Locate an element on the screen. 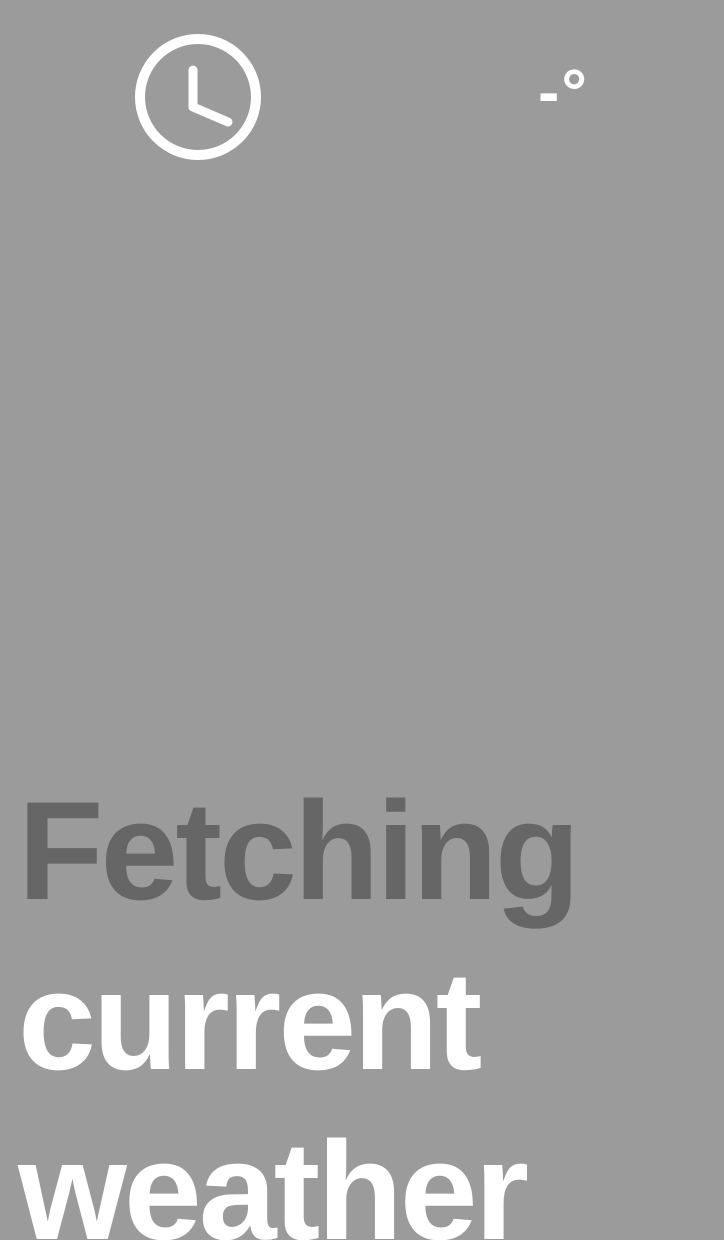  status-line-weather: weather is located at coordinates (273, 1176).